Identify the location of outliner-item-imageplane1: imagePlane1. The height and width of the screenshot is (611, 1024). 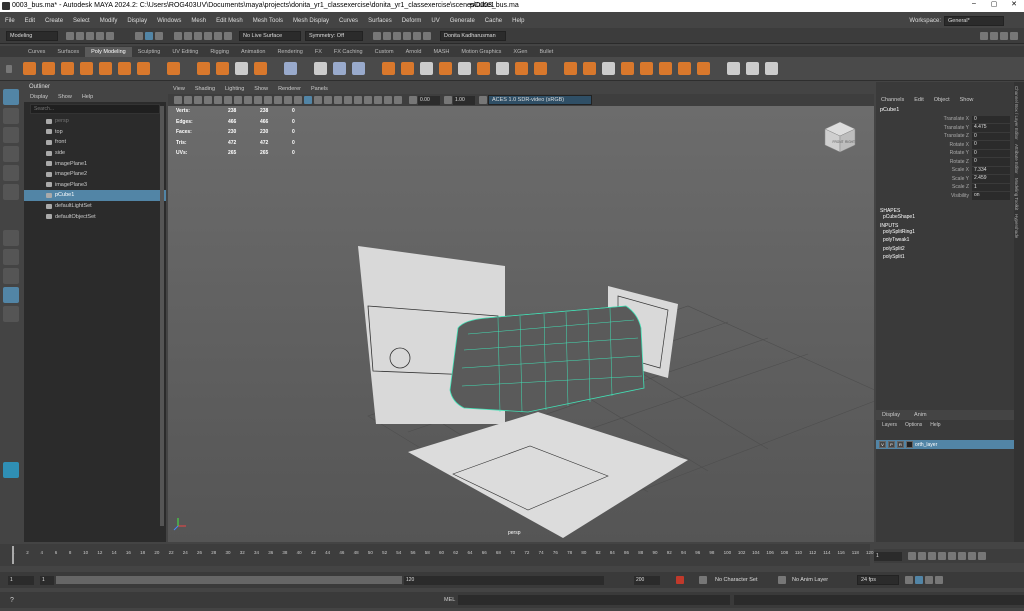
(95, 163).